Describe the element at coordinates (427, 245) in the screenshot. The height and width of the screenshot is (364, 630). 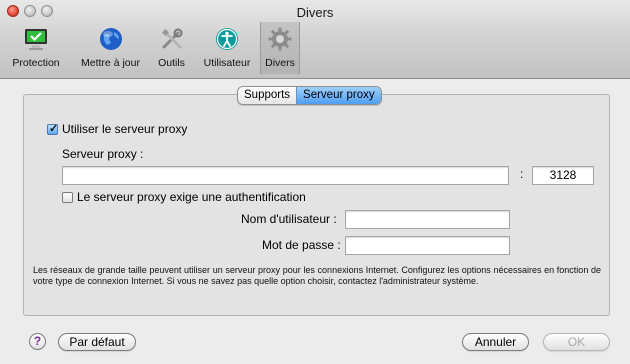
I see `password-input` at that location.